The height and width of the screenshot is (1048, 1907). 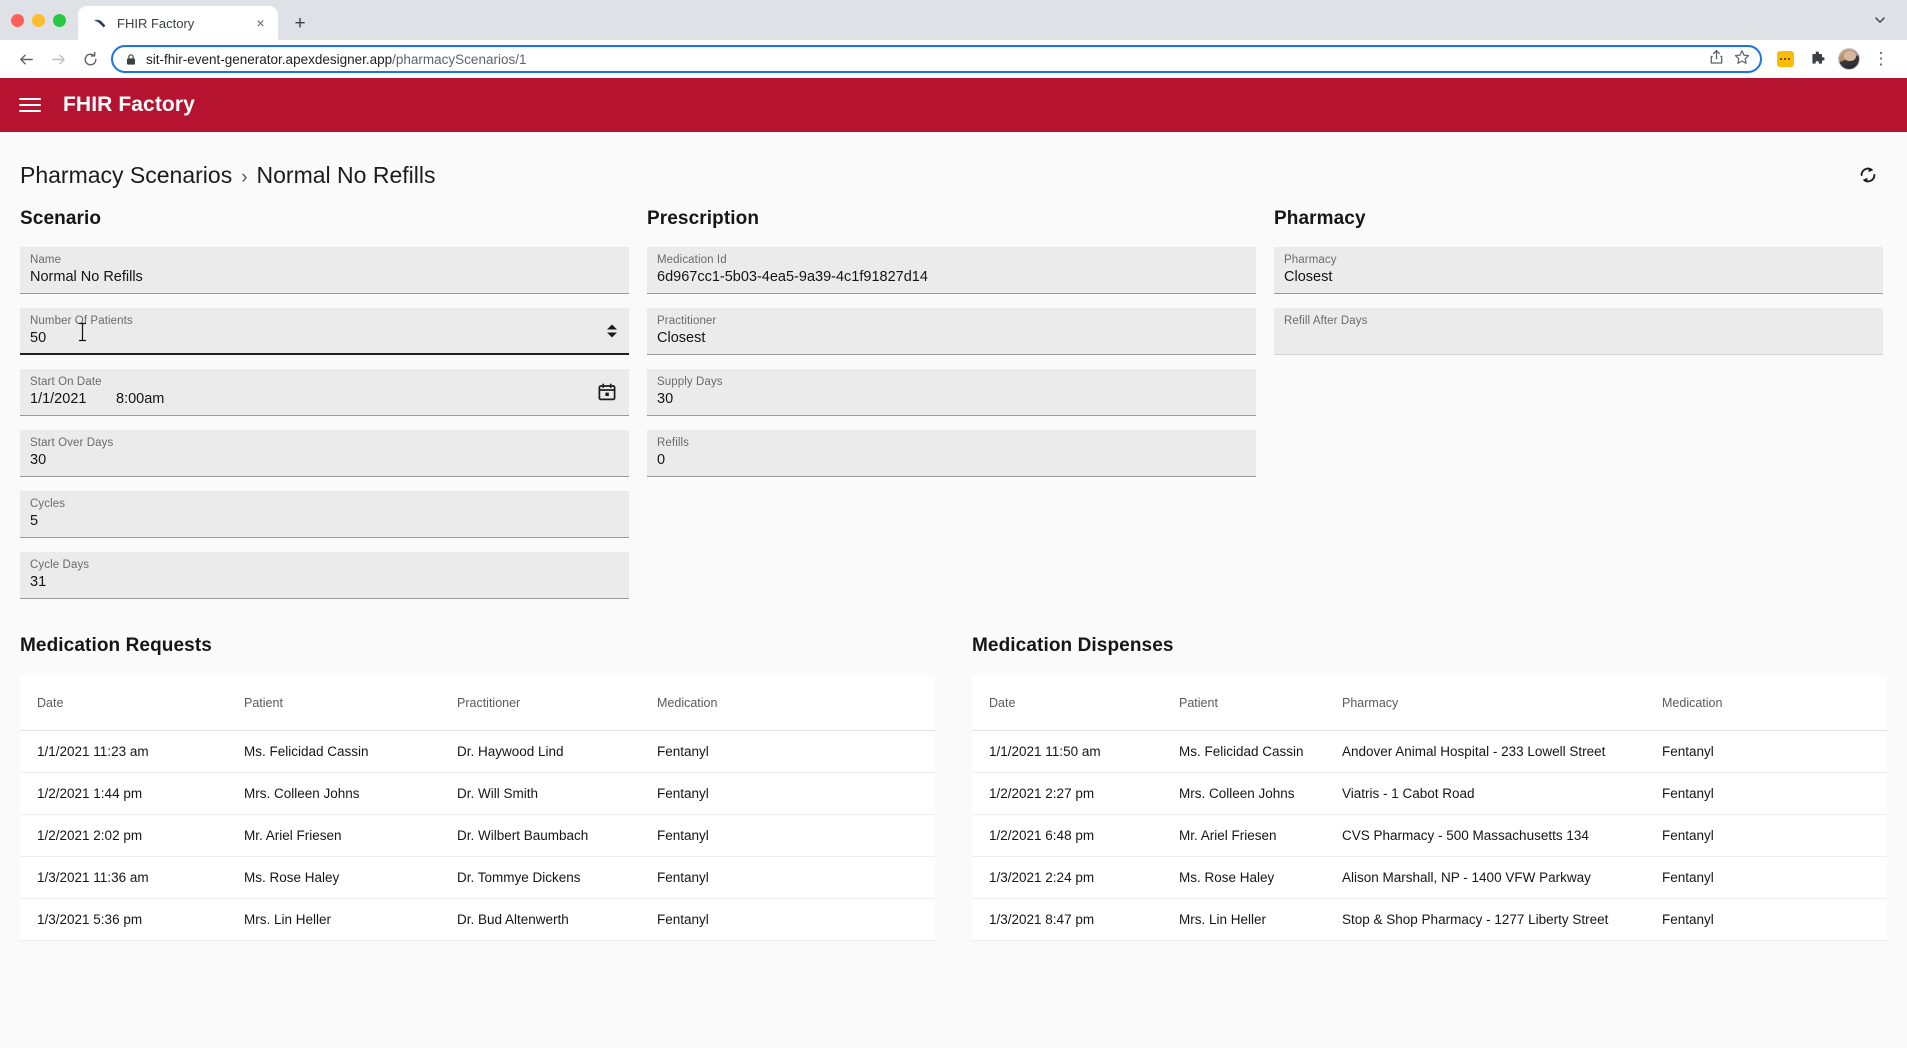 I want to click on tab-title: FHIR Factory, so click(x=156, y=23).